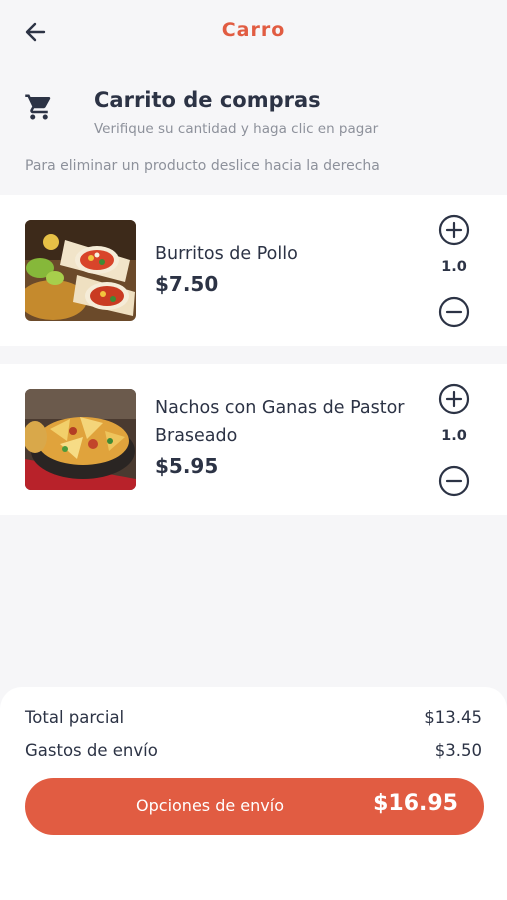 This screenshot has height=900, width=507. I want to click on subtotal-label: Total parcial, so click(75, 717).